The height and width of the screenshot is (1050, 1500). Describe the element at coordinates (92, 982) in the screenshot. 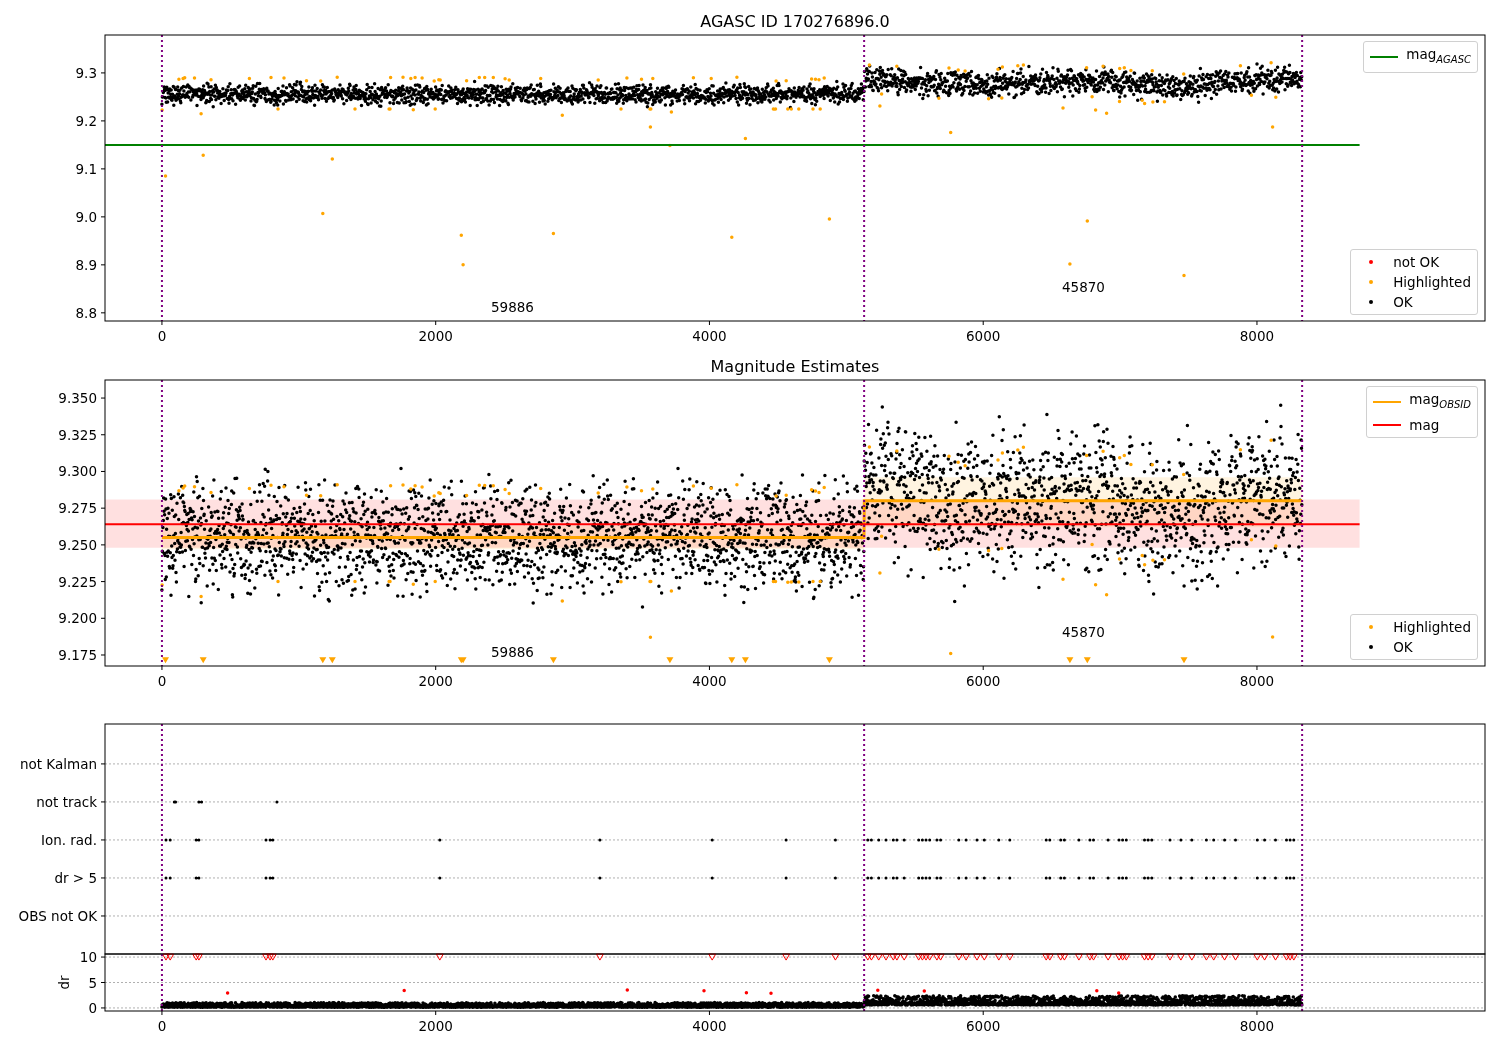

I see `tick-label: 5` at that location.